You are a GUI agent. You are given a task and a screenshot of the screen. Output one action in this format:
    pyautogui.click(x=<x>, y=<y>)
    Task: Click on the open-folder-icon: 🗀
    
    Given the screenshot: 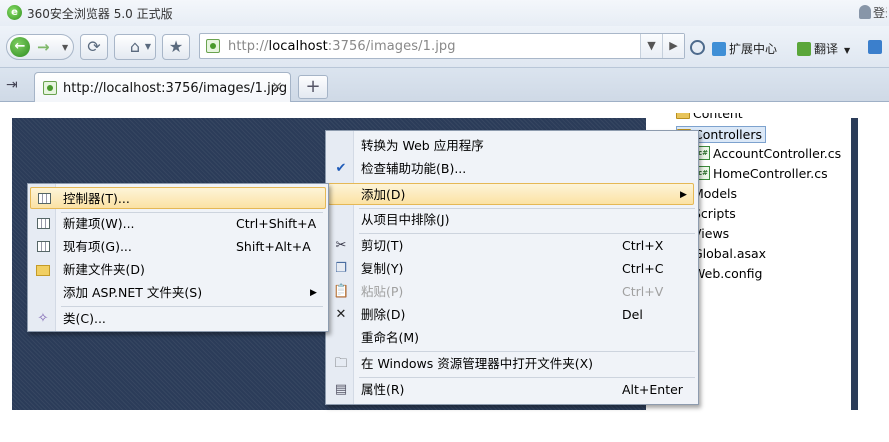 What is the action you would take?
    pyautogui.click(x=341, y=363)
    